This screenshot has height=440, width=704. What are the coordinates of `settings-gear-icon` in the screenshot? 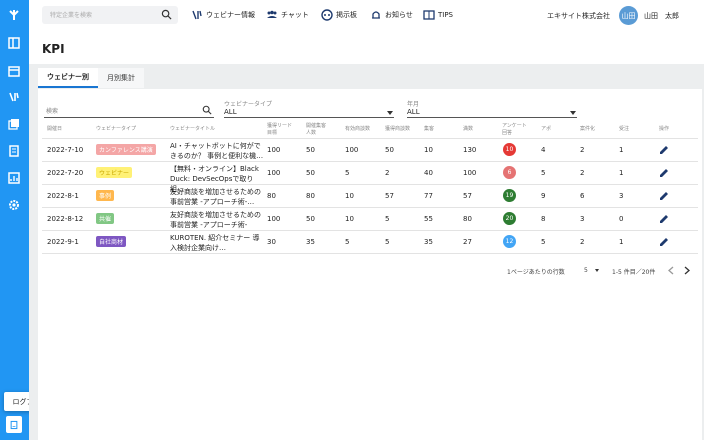 It's located at (14, 205).